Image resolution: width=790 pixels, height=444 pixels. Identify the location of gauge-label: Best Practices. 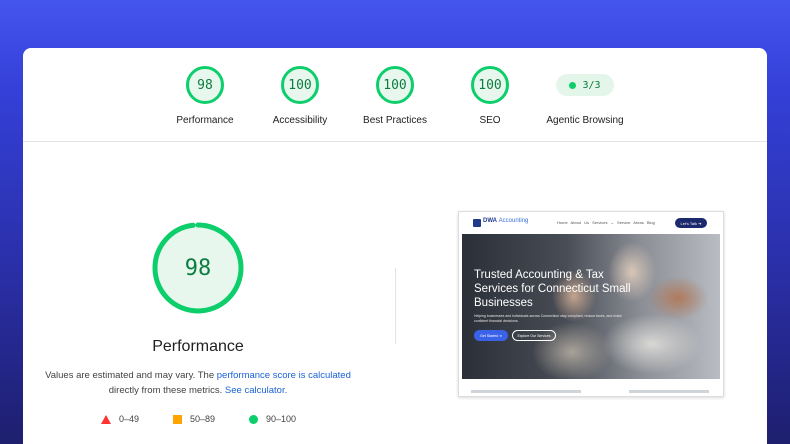
(395, 120).